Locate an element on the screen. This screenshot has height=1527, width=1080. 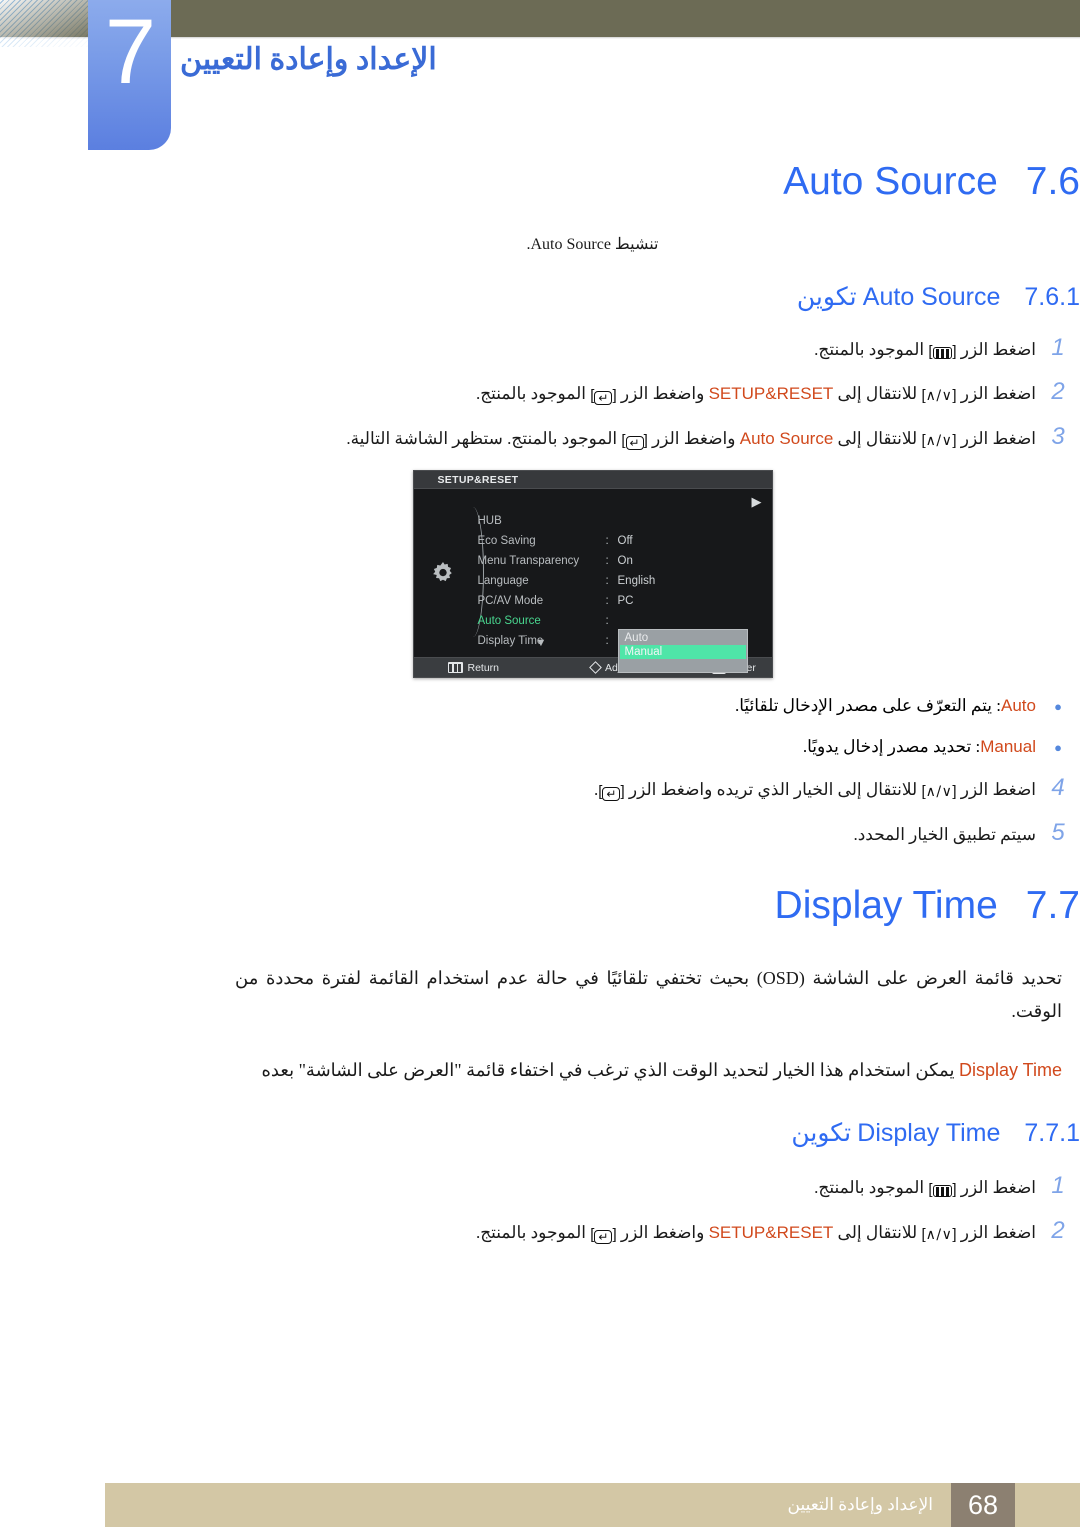
menu-bars-icon is located at coordinates (455, 668).